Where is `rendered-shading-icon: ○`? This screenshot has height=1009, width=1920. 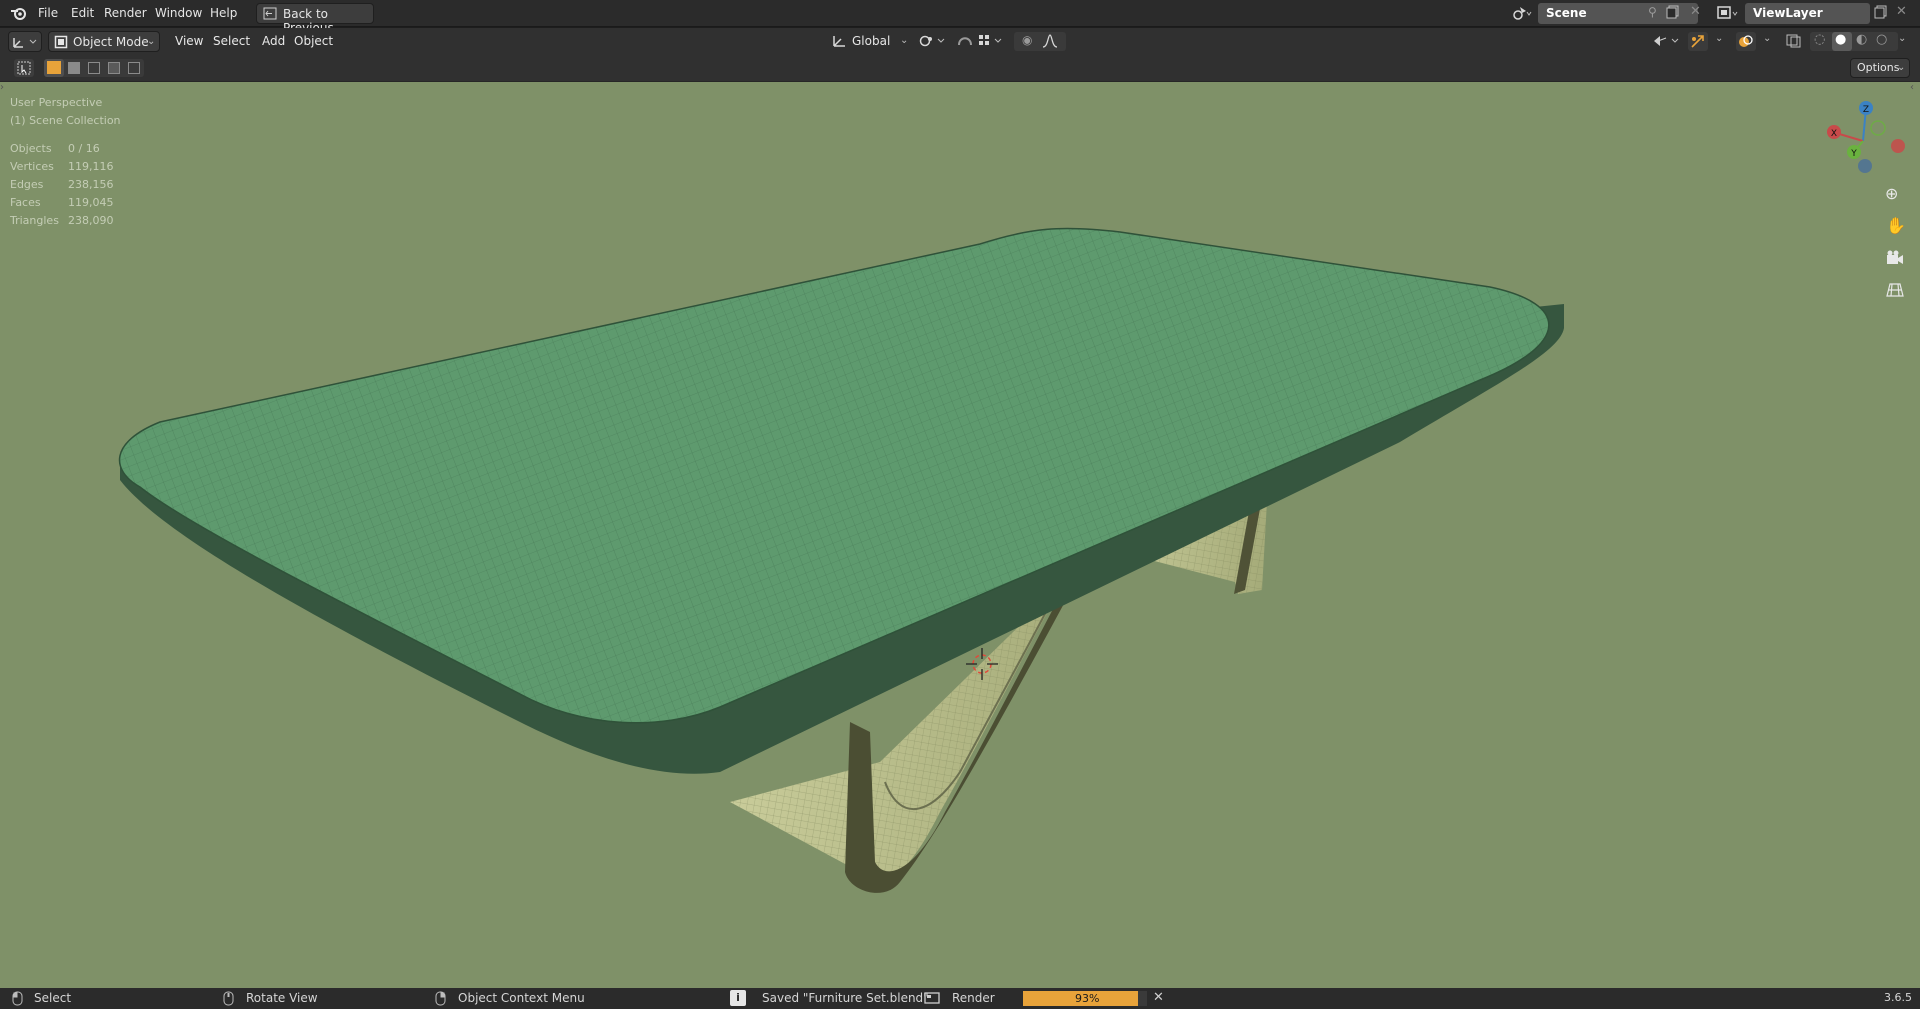 rendered-shading-icon: ○ is located at coordinates (1881, 39).